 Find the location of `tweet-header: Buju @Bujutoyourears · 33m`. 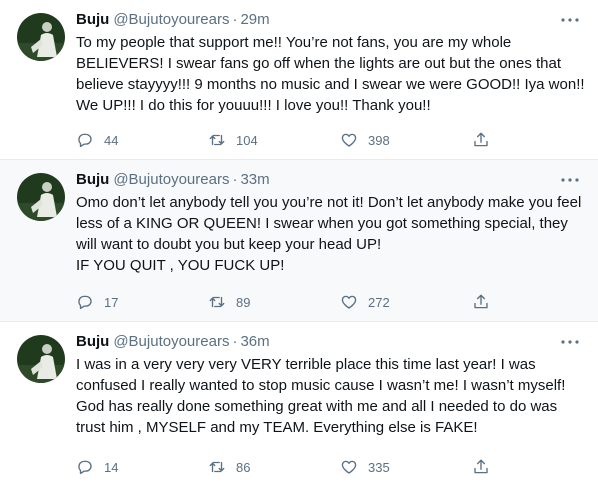

tweet-header: Buju @Bujutoyourears · 33m is located at coordinates (329, 180).